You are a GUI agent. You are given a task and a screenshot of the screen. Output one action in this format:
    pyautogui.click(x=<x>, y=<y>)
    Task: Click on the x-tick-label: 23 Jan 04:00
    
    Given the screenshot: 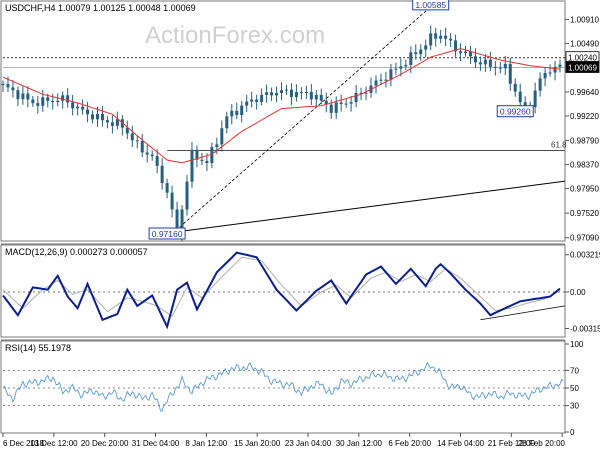 What is the action you would take?
    pyautogui.click(x=308, y=443)
    